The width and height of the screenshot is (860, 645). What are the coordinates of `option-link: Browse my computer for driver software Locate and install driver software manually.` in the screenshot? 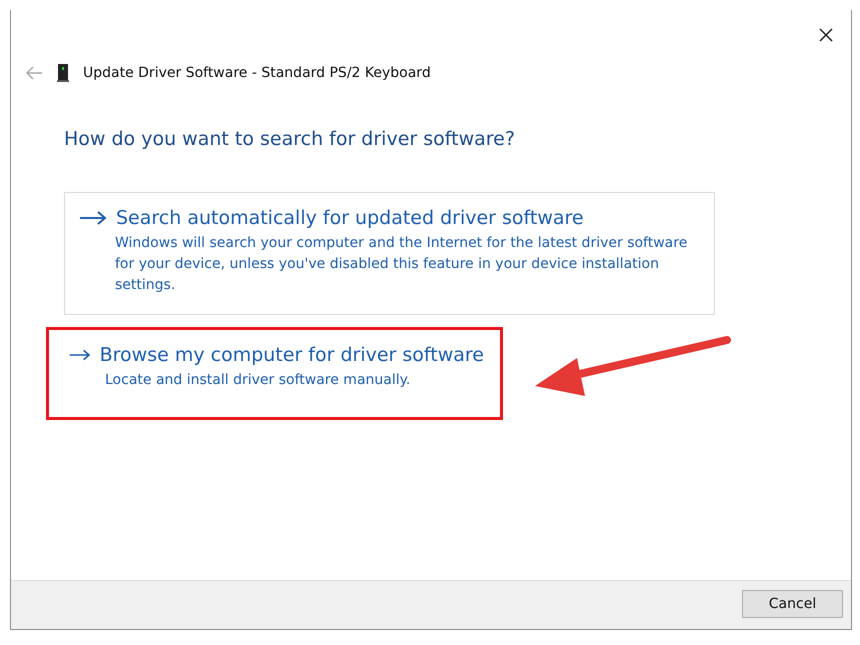 It's located at (274, 373).